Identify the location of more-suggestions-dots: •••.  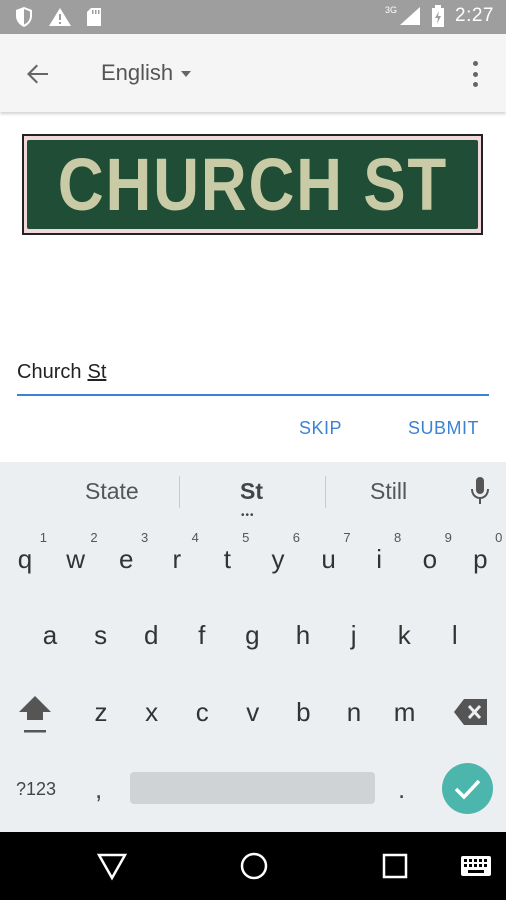
(248, 515).